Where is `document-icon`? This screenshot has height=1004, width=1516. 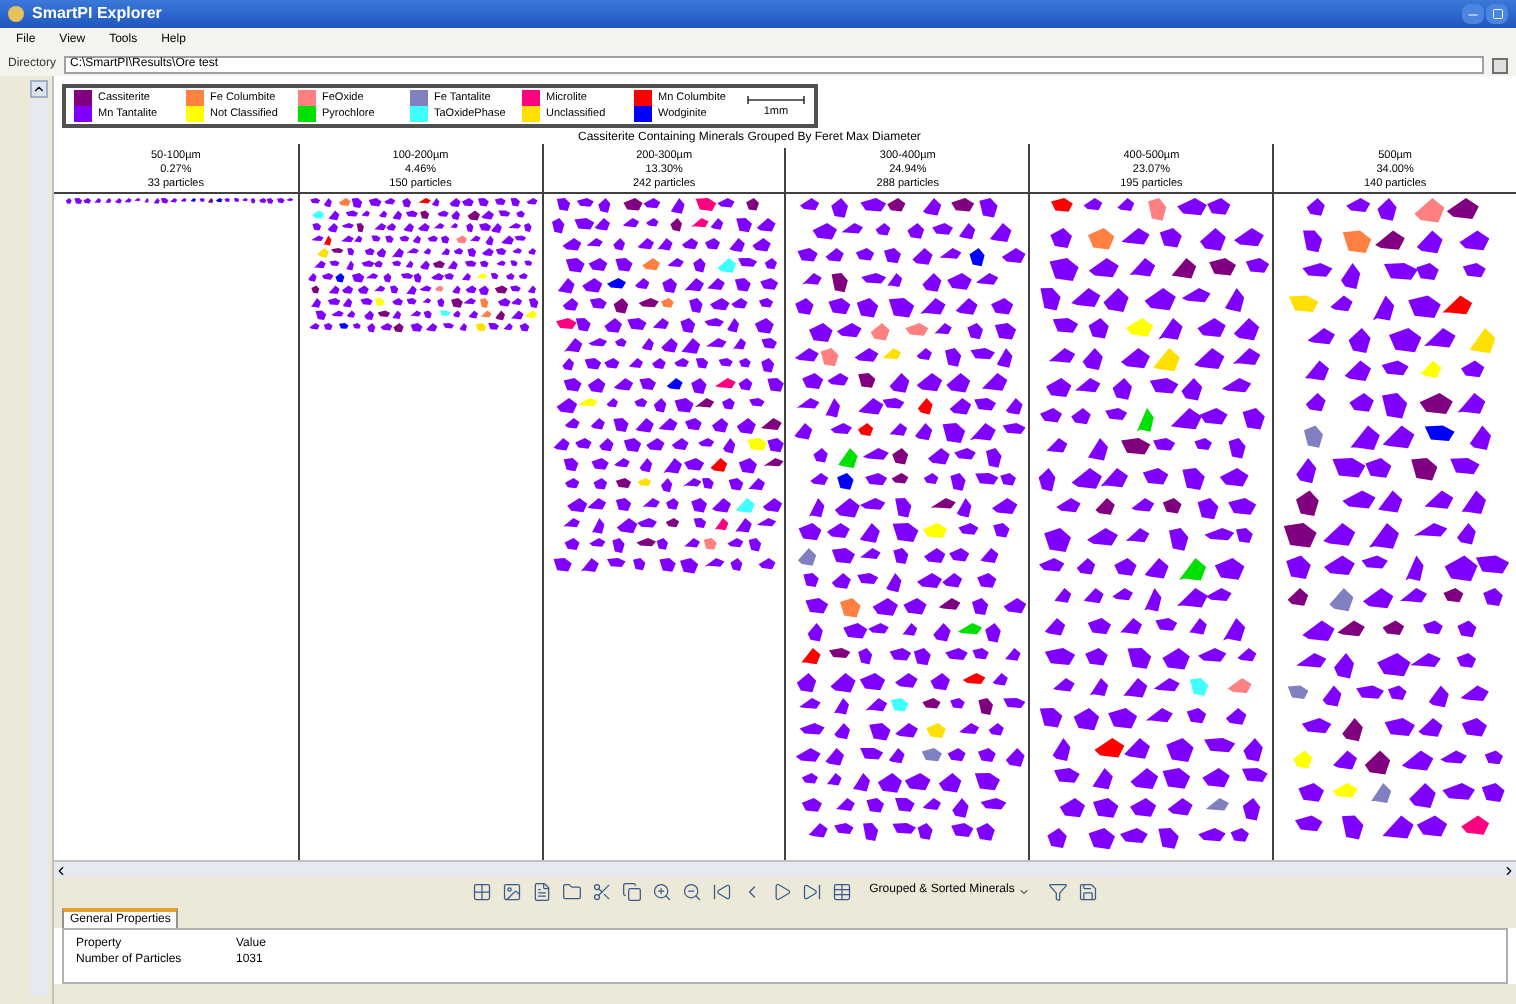
document-icon is located at coordinates (541, 891).